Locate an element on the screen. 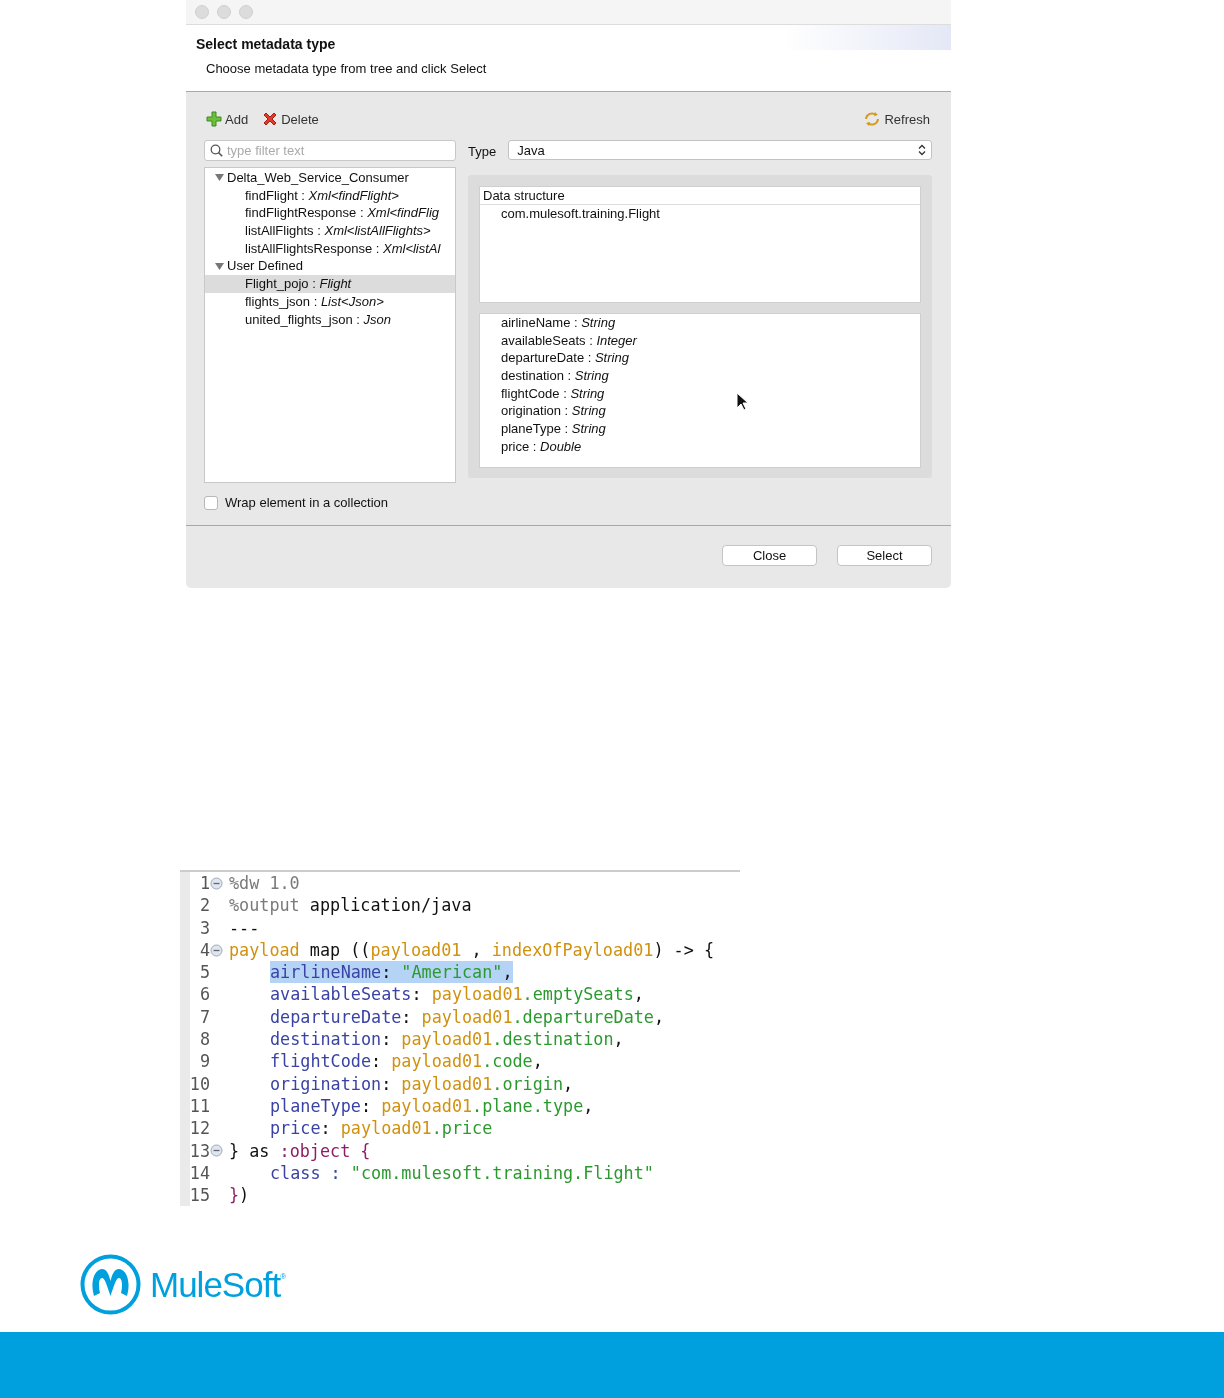 Image resolution: width=1224 pixels, height=1398 pixels. code-text: }) is located at coordinates (239, 1195).